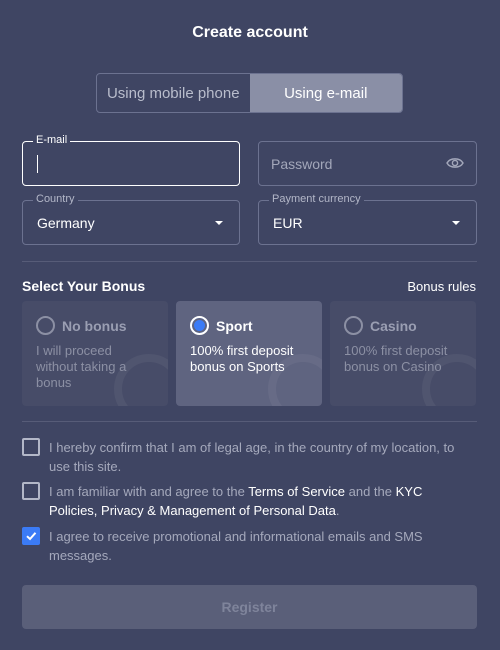 The image size is (500, 650). What do you see at coordinates (131, 219) in the screenshot?
I see `country-select: Country Germany` at bounding box center [131, 219].